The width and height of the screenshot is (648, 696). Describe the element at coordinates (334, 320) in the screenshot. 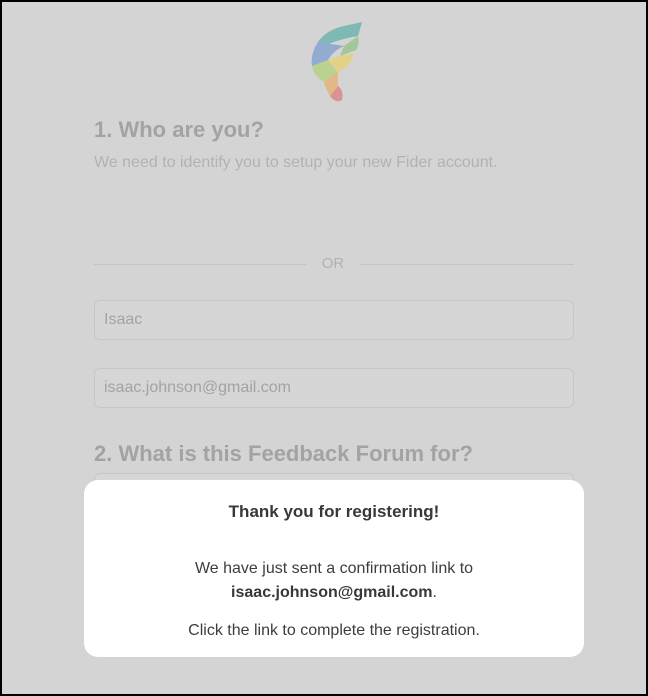

I see `name-input: Isaac` at that location.